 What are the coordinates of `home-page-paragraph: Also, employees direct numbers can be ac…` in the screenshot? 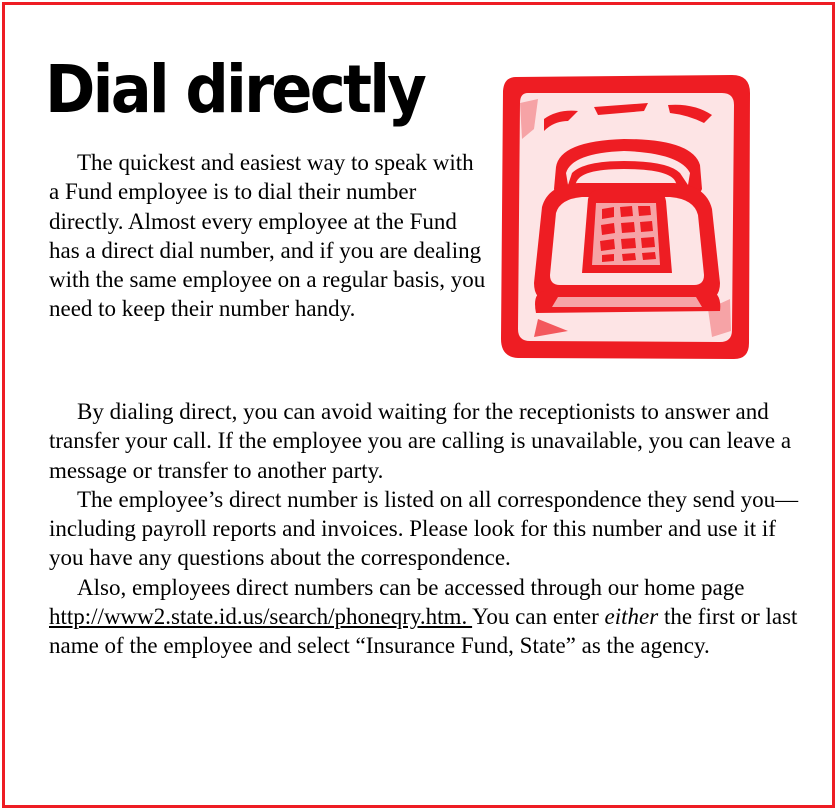 It's located at (429, 617).